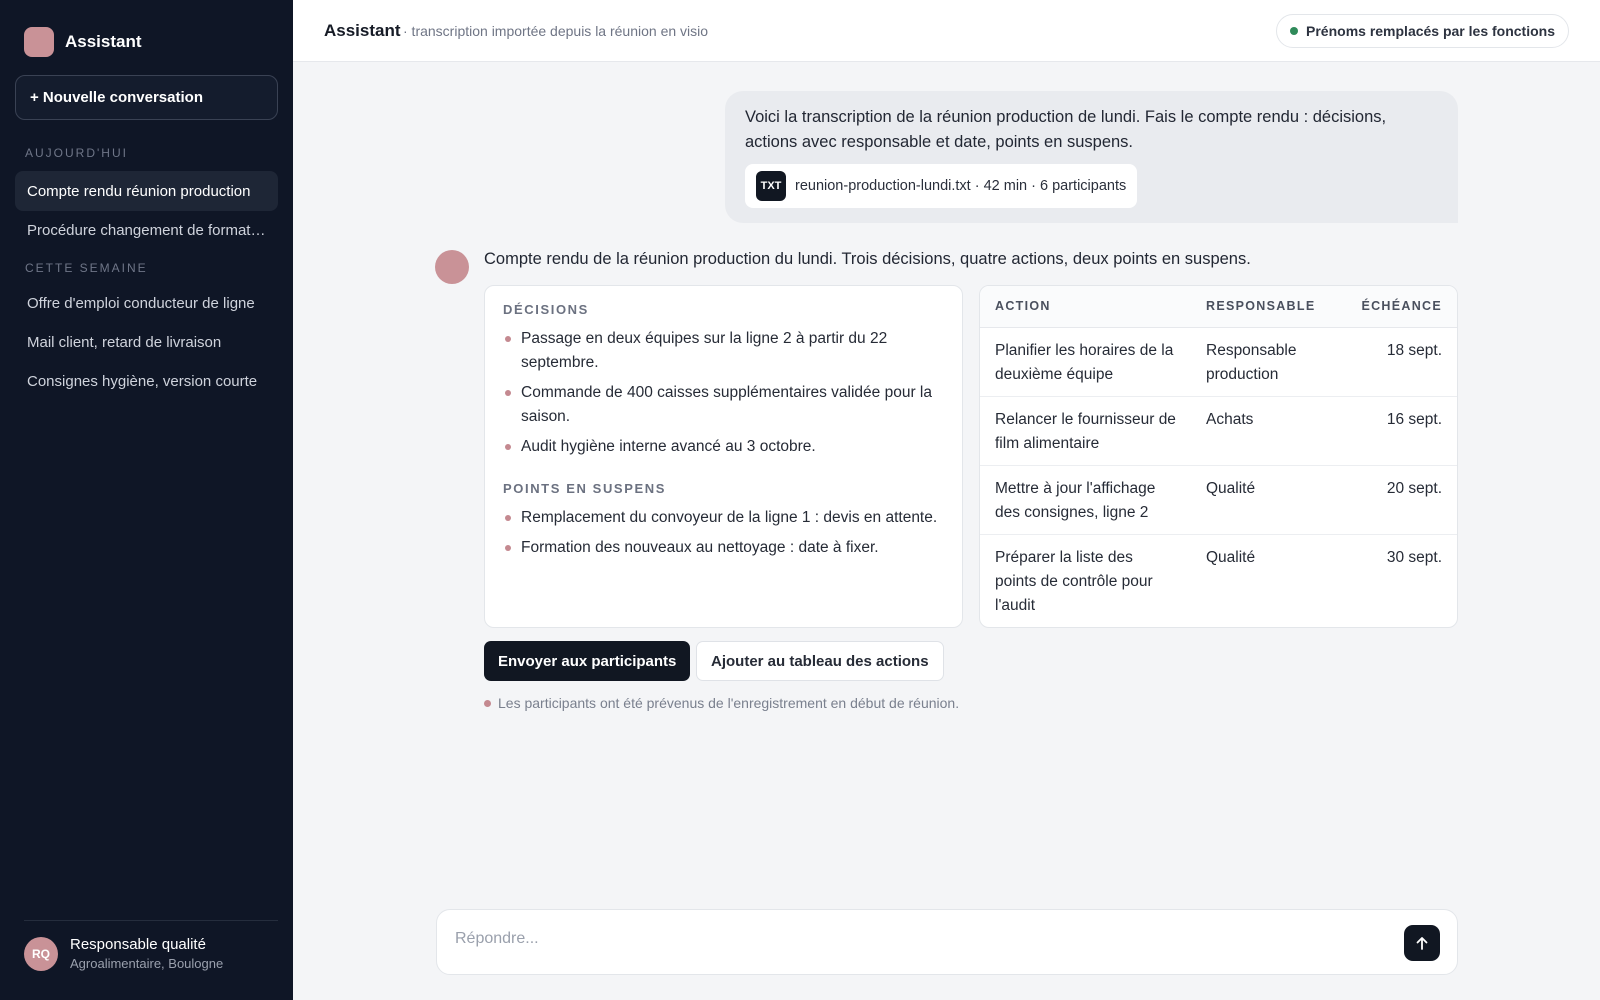 The width and height of the screenshot is (1600, 1000). Describe the element at coordinates (1266, 431) in the screenshot. I see `cell-owner: Achats` at that location.